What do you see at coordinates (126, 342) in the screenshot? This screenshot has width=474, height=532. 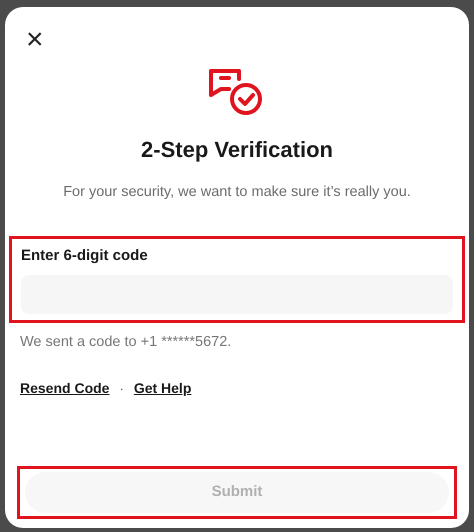 I see `sent-code-note: We sent a code to +1 ******5672.` at bounding box center [126, 342].